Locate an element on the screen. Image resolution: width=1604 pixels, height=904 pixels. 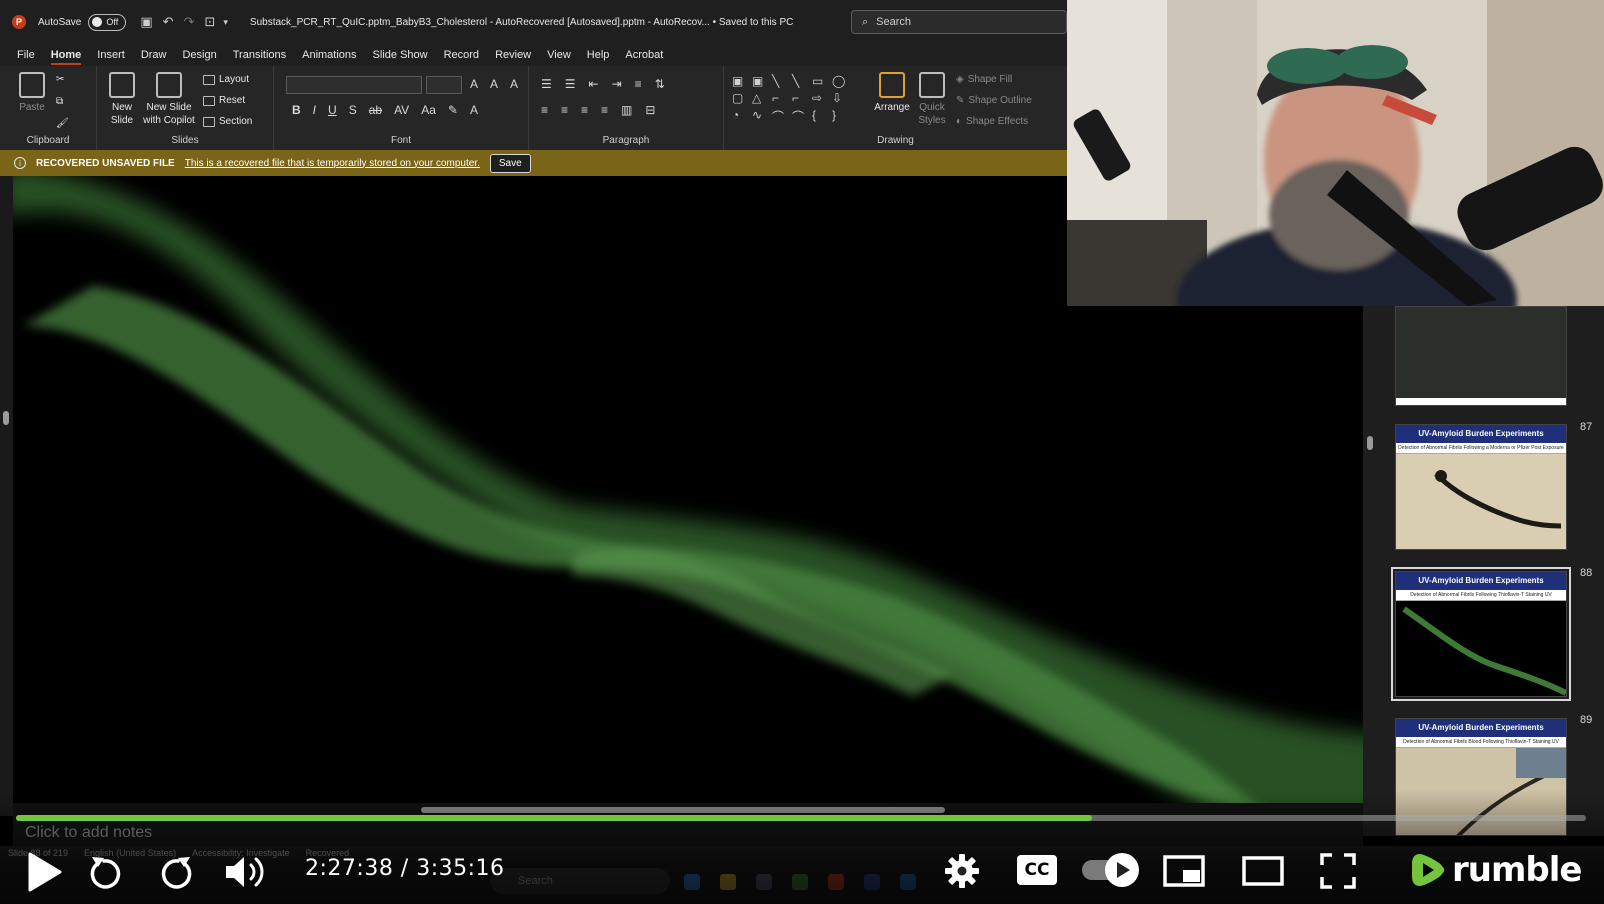
bullets-icon: ☰ is located at coordinates (546, 84).